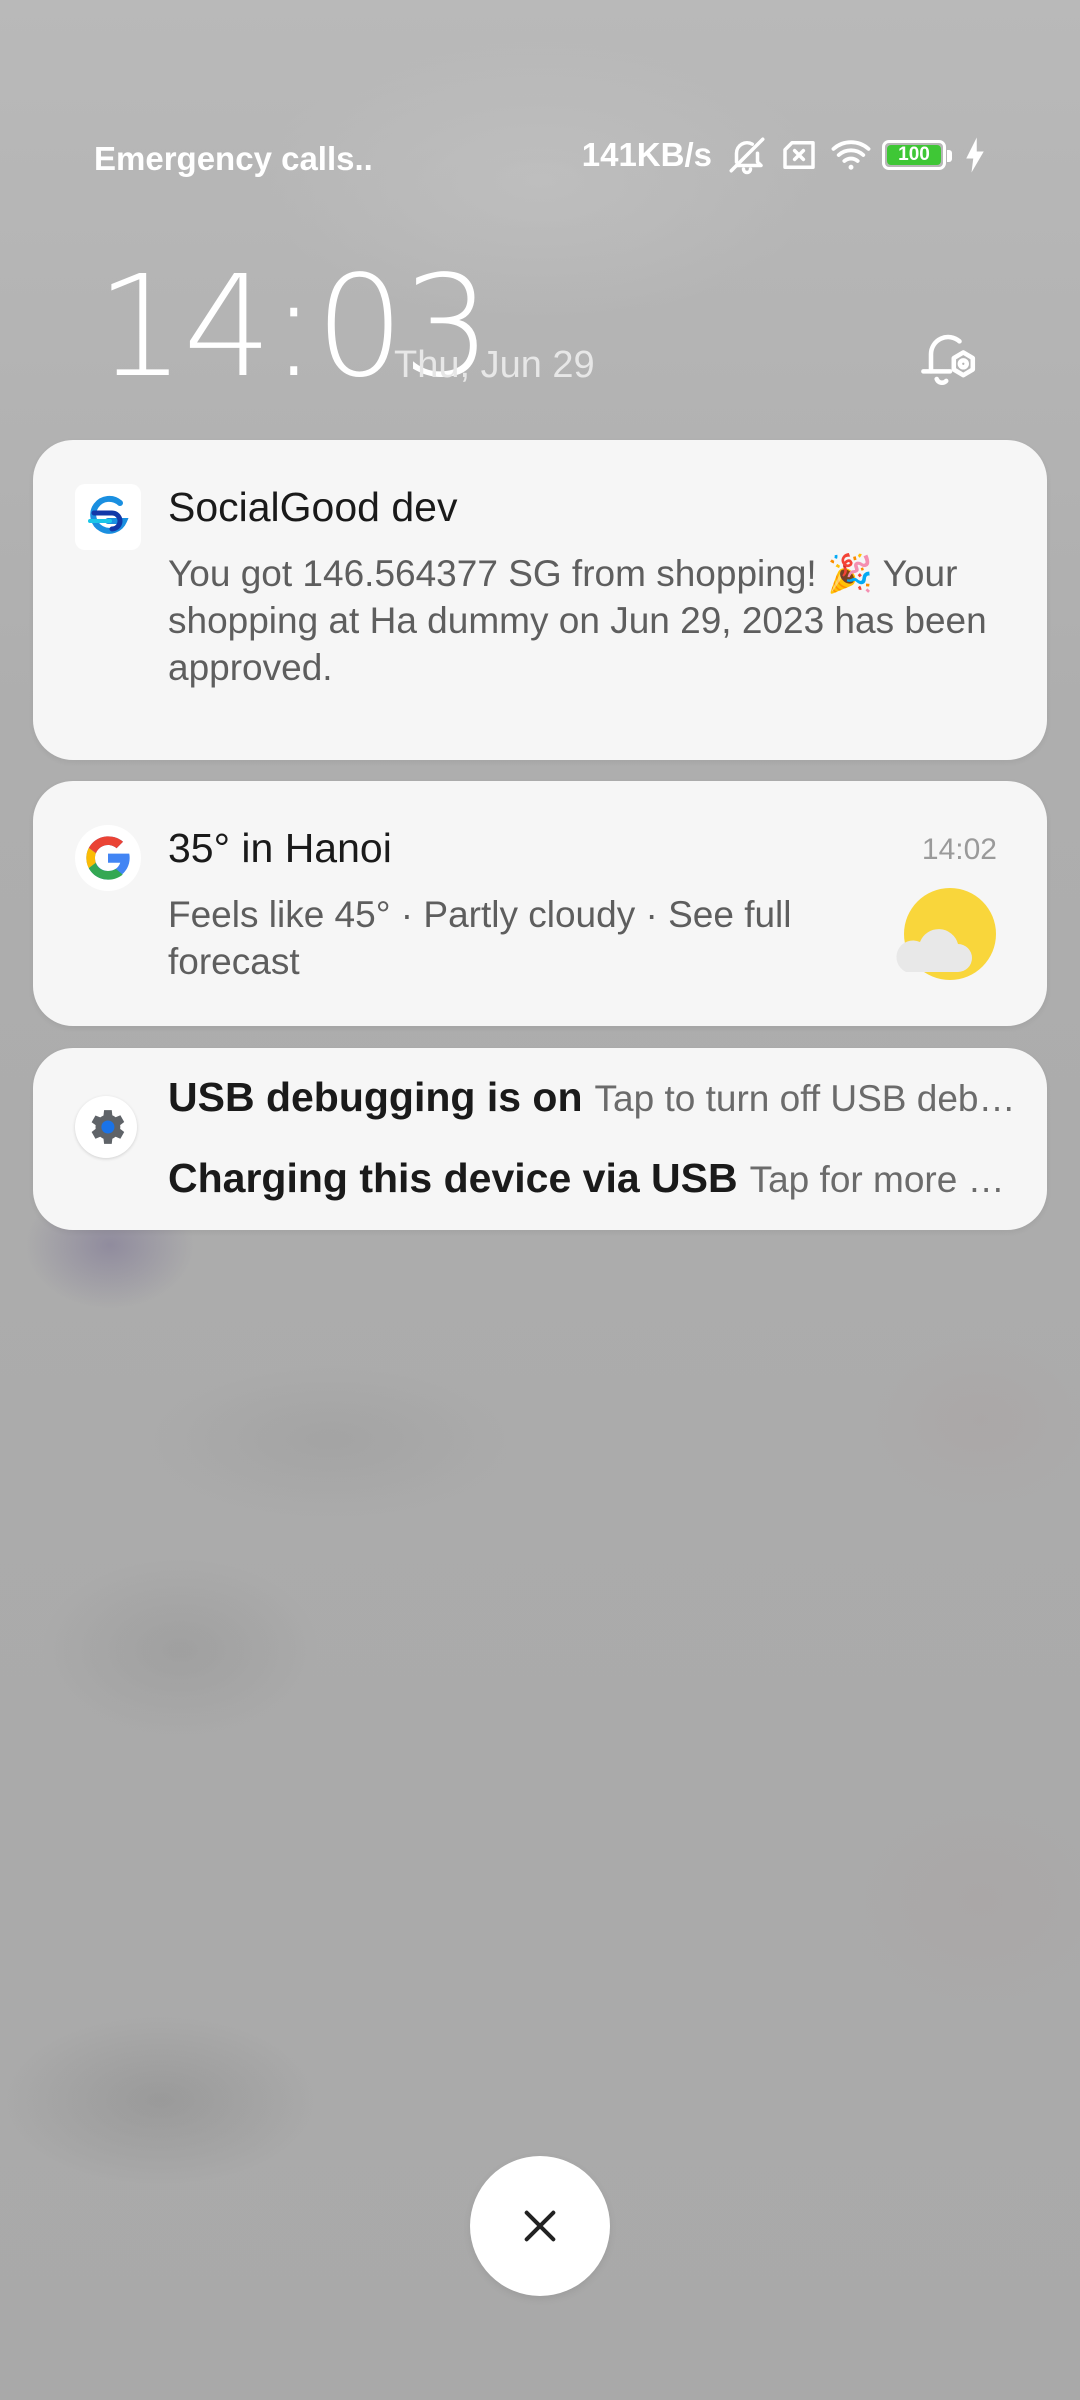  What do you see at coordinates (950, 360) in the screenshot?
I see `alarm-settings-icon` at bounding box center [950, 360].